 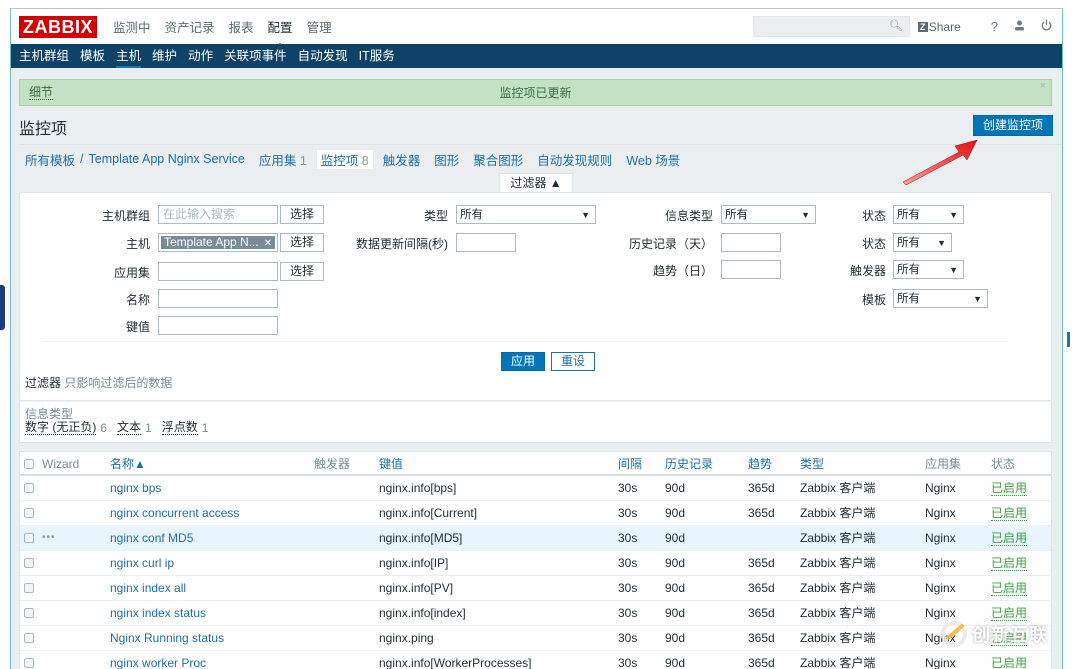 I want to click on col-trends: 趋势, so click(x=760, y=464).